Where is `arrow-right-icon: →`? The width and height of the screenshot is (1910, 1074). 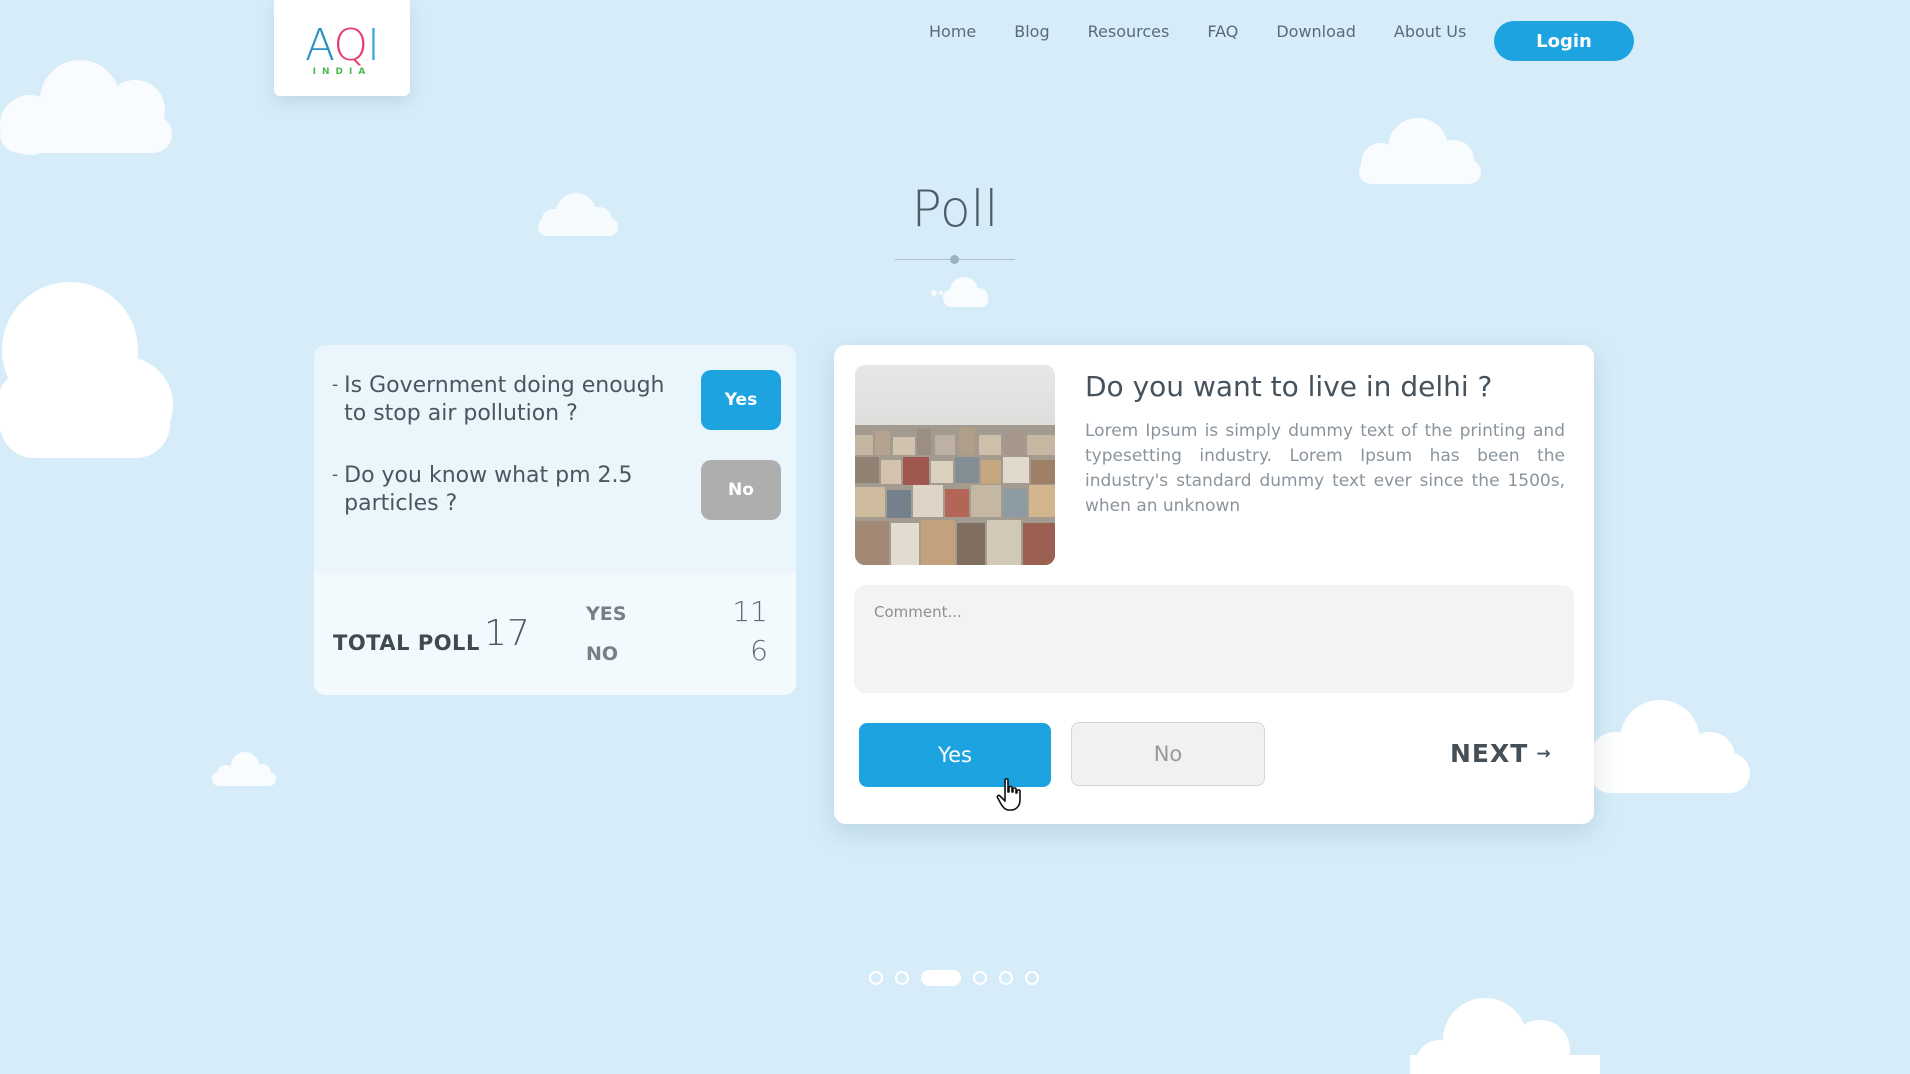
arrow-right-icon: → is located at coordinates (1544, 753).